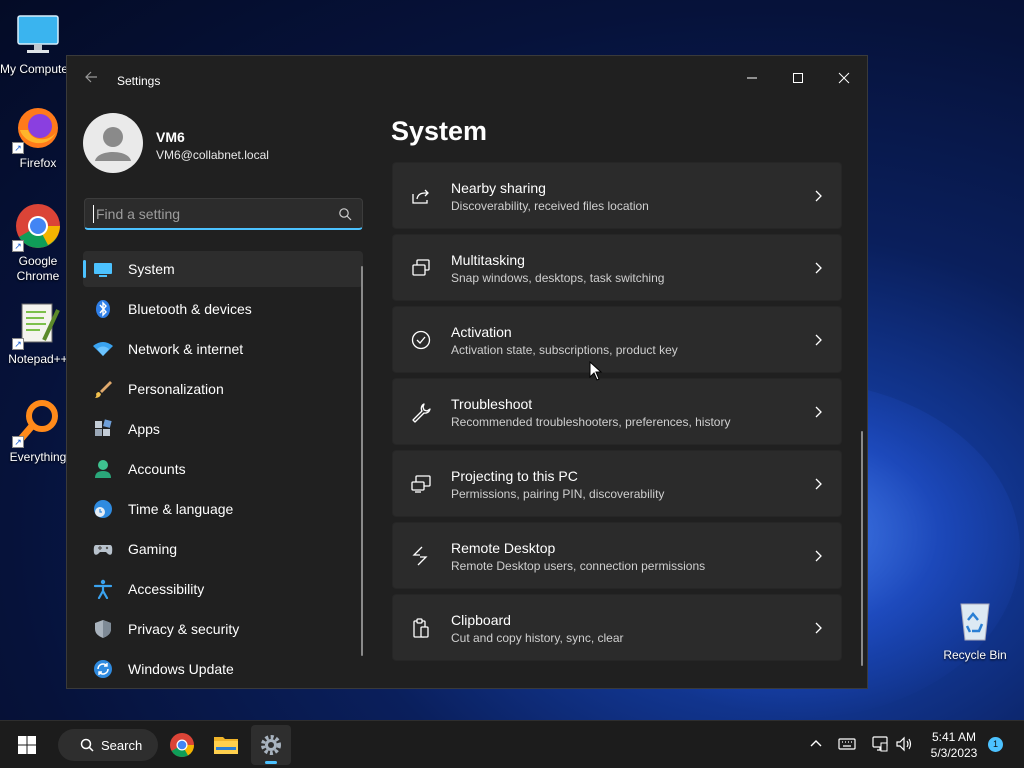 This screenshot has width=1024, height=768. Describe the element at coordinates (223, 269) in the screenshot. I see `sidebar-item-system: System` at that location.